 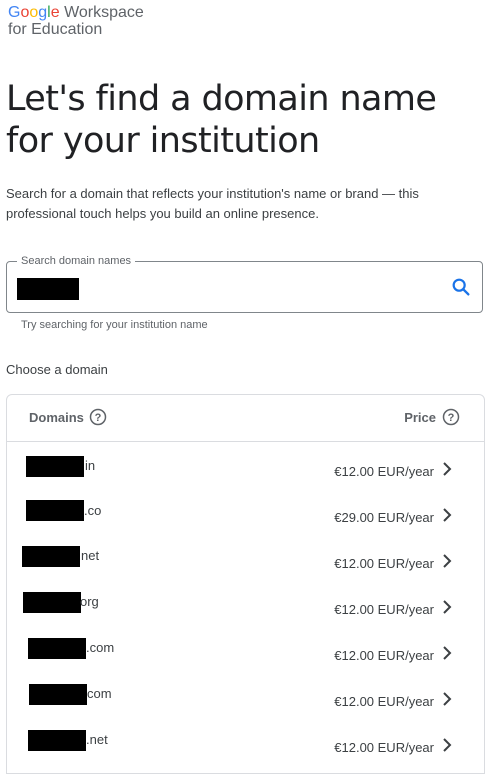 What do you see at coordinates (244, 283) in the screenshot?
I see `domain-search-field: Search domain names` at bounding box center [244, 283].